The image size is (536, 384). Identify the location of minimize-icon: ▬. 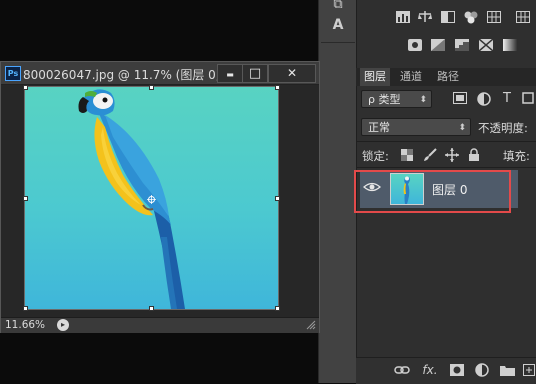
(230, 74).